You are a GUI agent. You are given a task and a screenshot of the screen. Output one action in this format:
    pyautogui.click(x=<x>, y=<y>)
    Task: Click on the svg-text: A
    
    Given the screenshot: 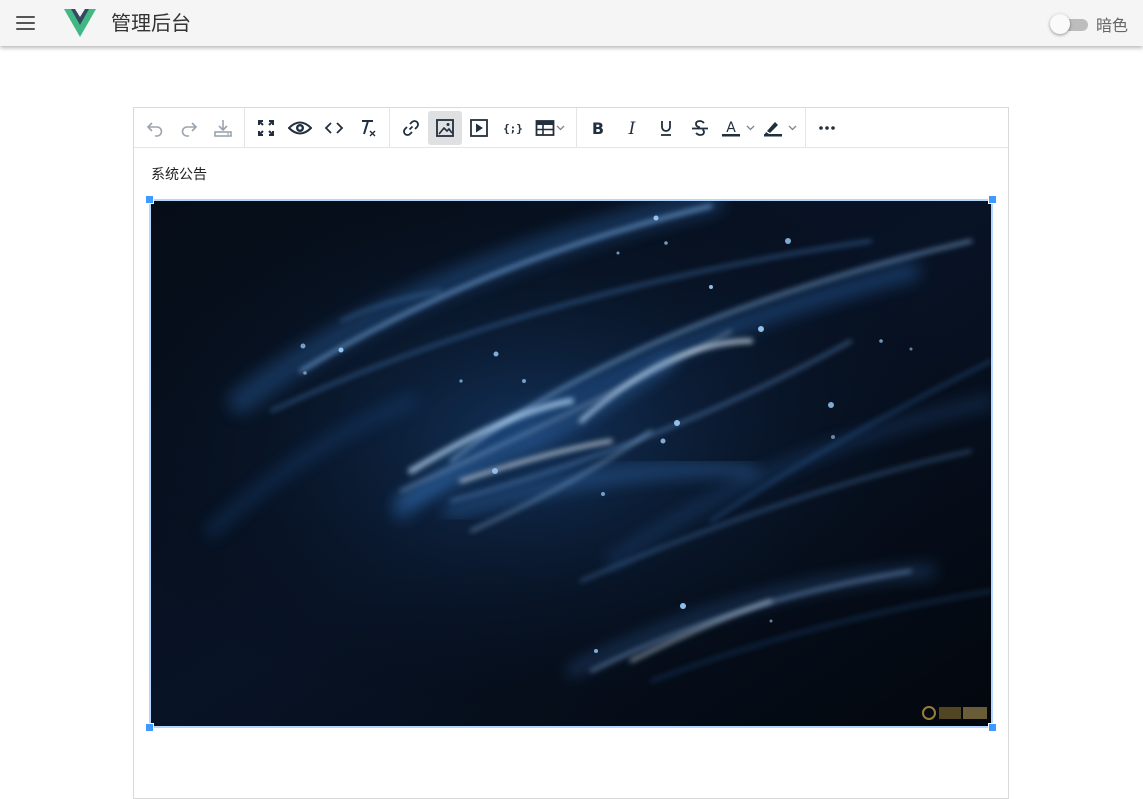 What is the action you would take?
    pyautogui.click(x=731, y=128)
    